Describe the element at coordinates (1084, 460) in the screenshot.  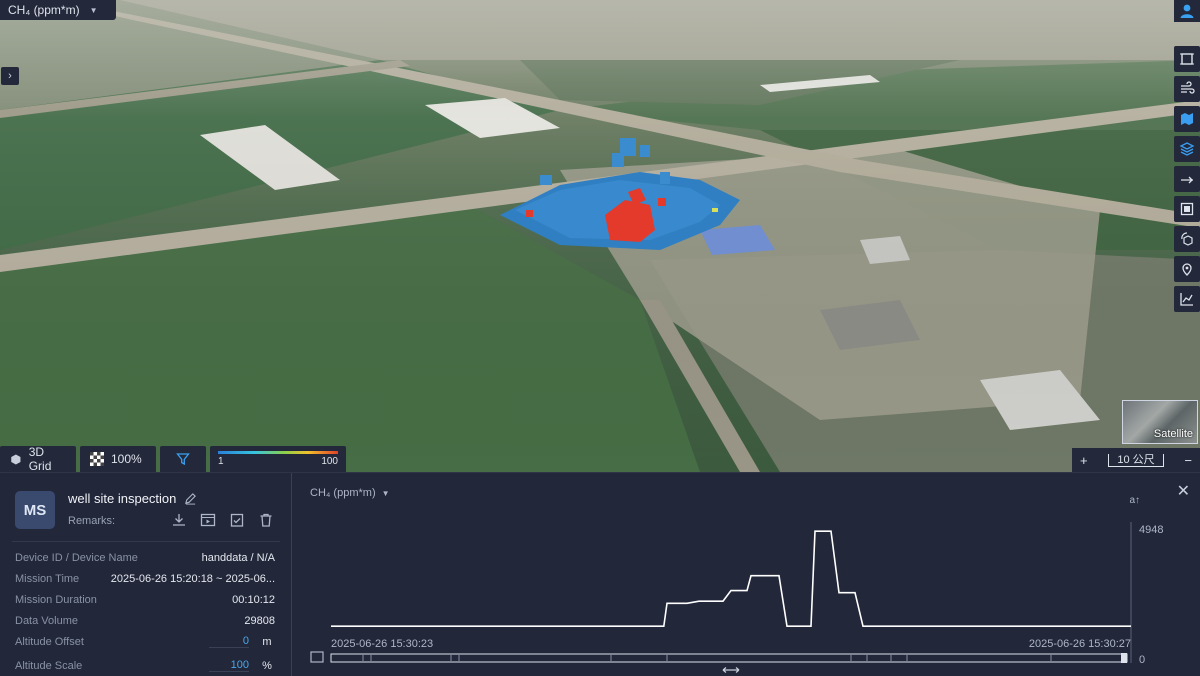
I see `zoom-in-button: +` at that location.